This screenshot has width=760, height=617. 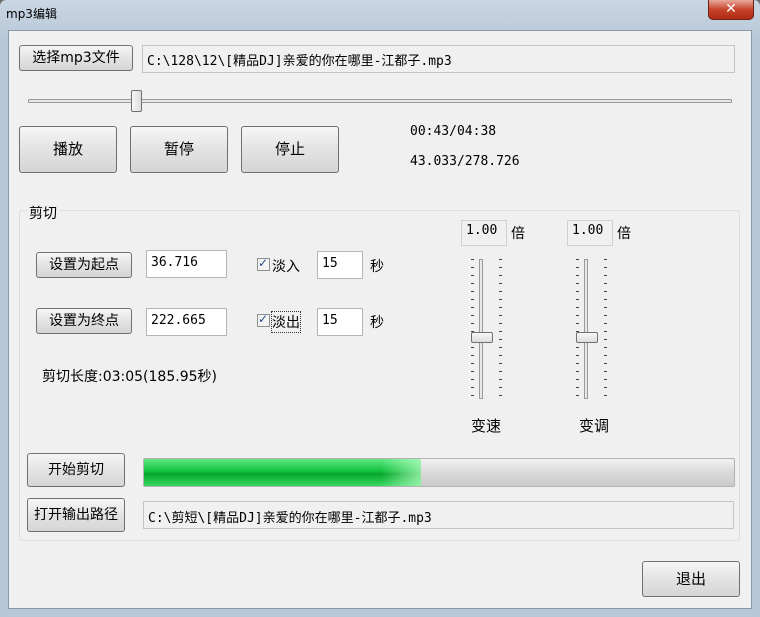 I want to click on fade-in-checkbox, so click(x=263, y=263).